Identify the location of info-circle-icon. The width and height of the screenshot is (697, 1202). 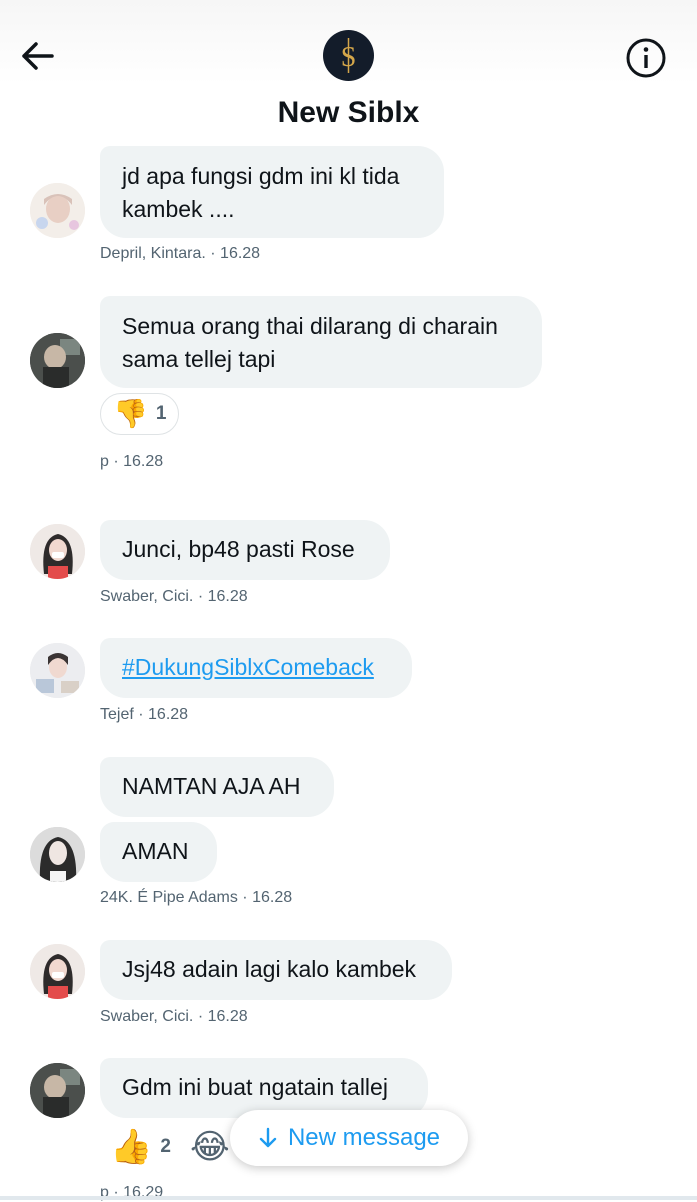
(646, 58).